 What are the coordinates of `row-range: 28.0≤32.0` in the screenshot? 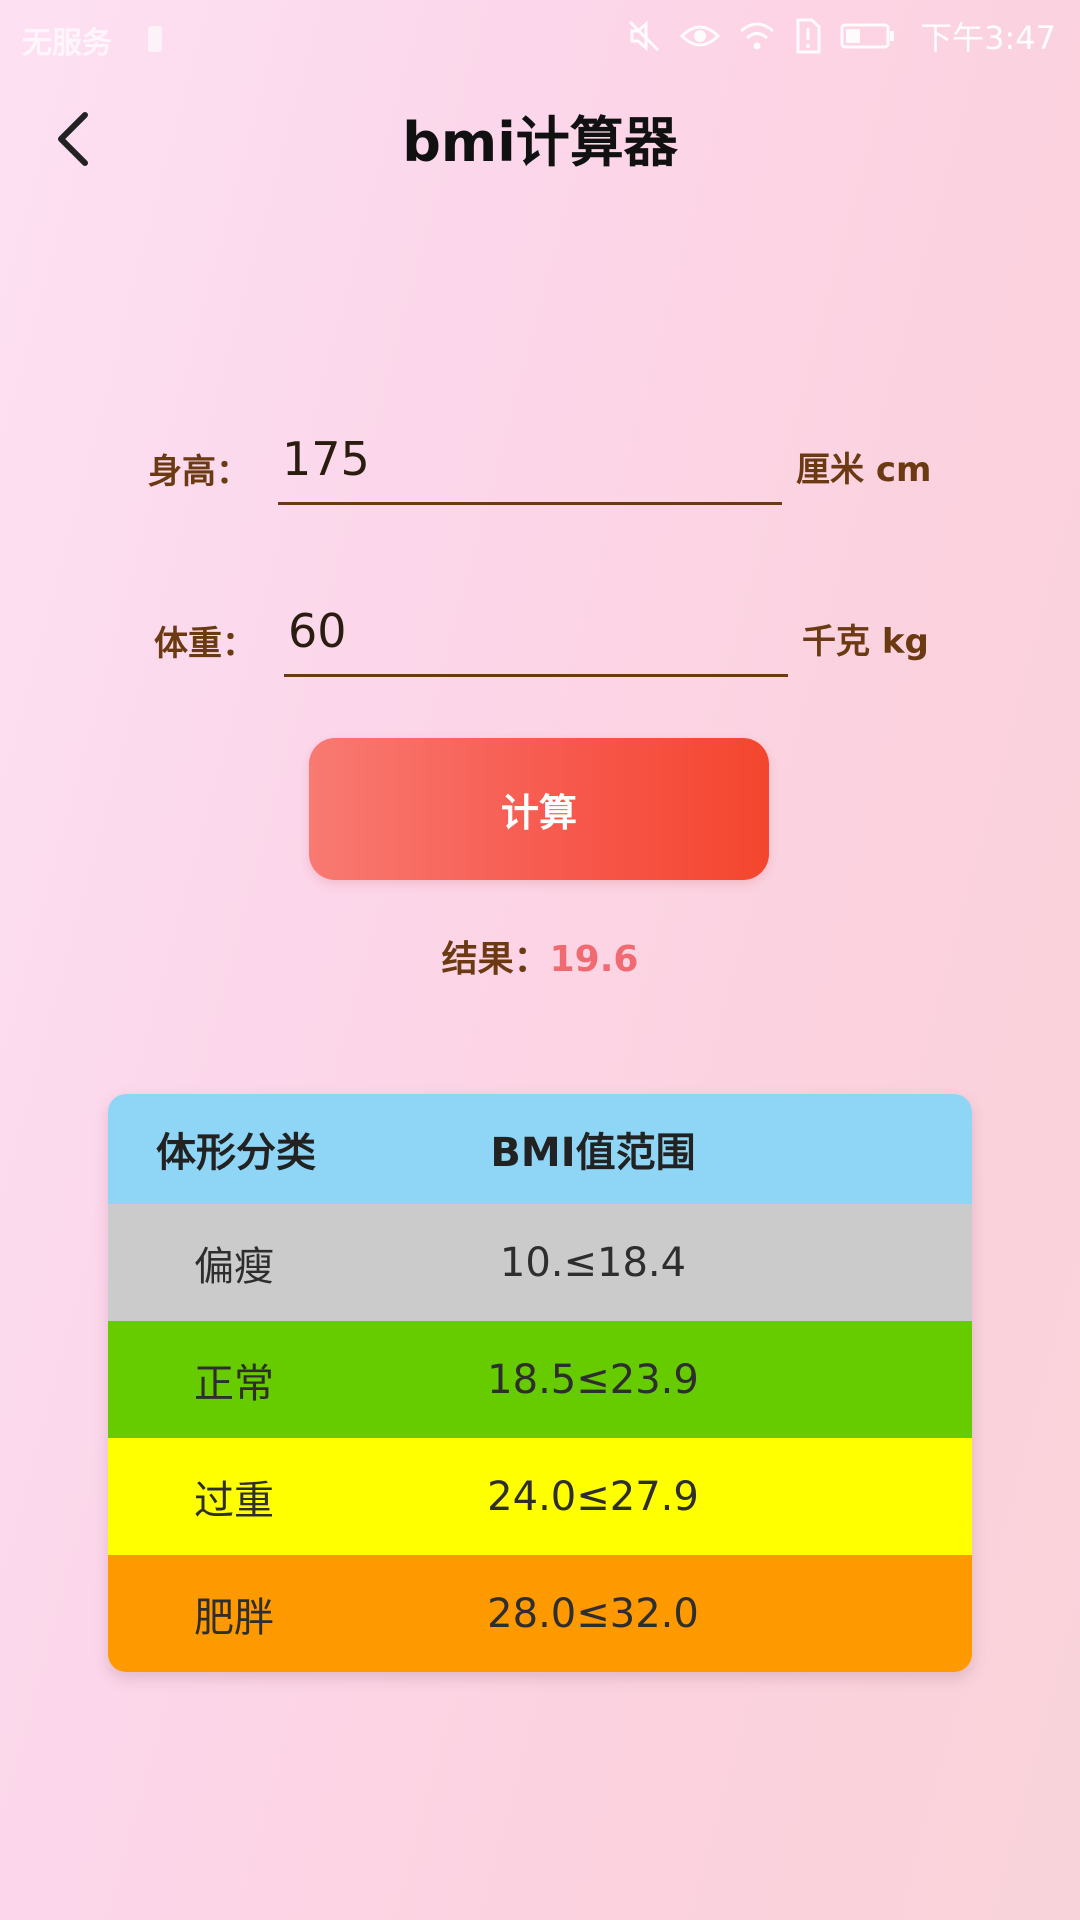 It's located at (593, 1613).